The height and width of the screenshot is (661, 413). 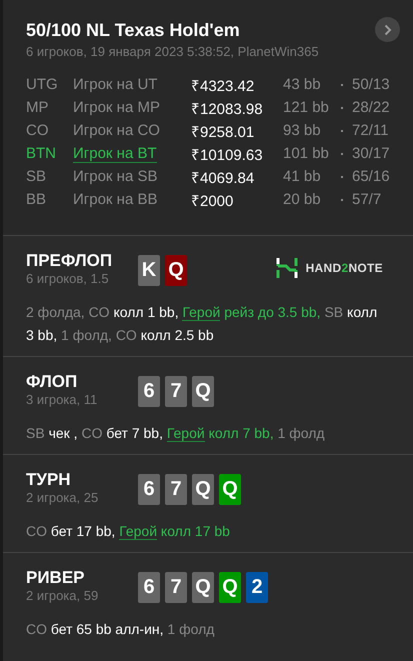 I want to click on stack-bb: 43 bb, so click(x=312, y=84).